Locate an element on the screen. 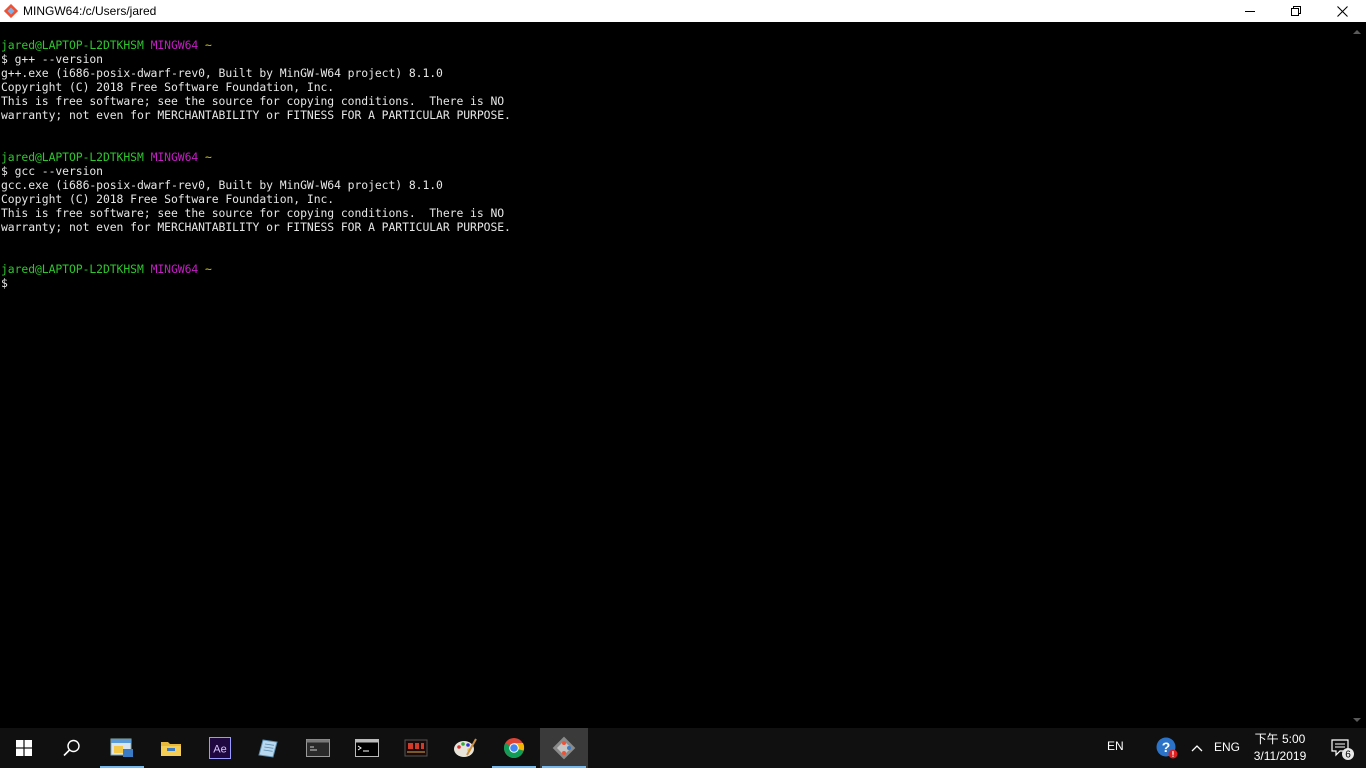 Image resolution: width=1366 pixels, height=768 pixels. close-icon is located at coordinates (1342, 11).